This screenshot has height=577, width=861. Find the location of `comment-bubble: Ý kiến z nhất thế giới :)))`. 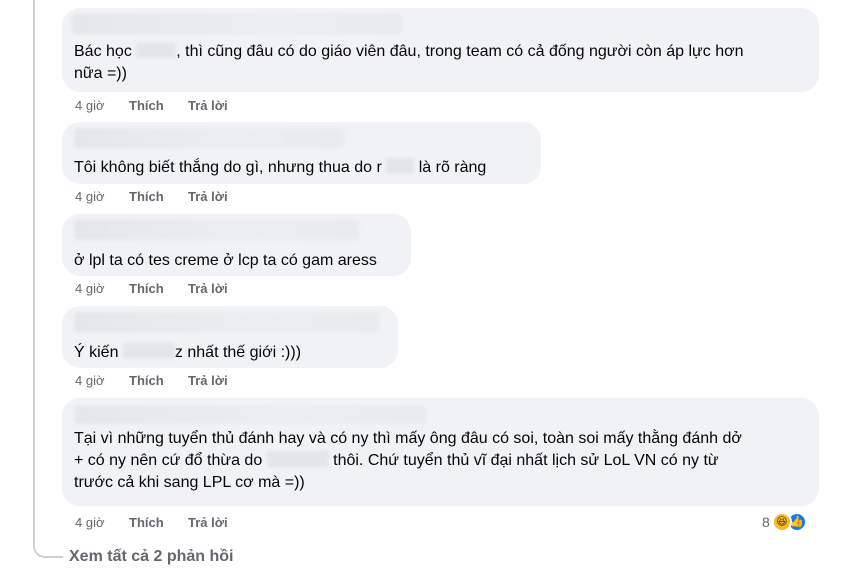

comment-bubble: Ý kiến z nhất thế giới :))) is located at coordinates (230, 337).